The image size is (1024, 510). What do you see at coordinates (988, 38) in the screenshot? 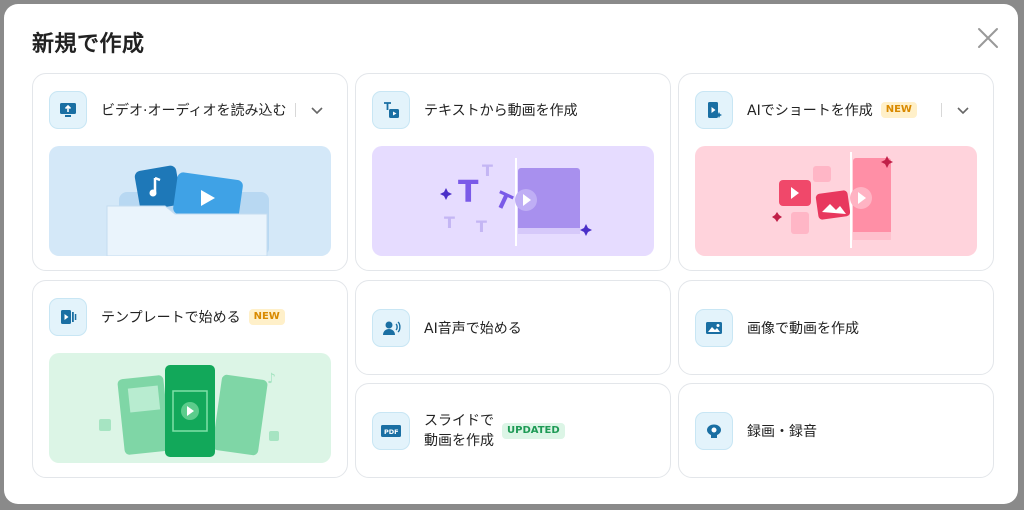
I see `close-icon` at bounding box center [988, 38].